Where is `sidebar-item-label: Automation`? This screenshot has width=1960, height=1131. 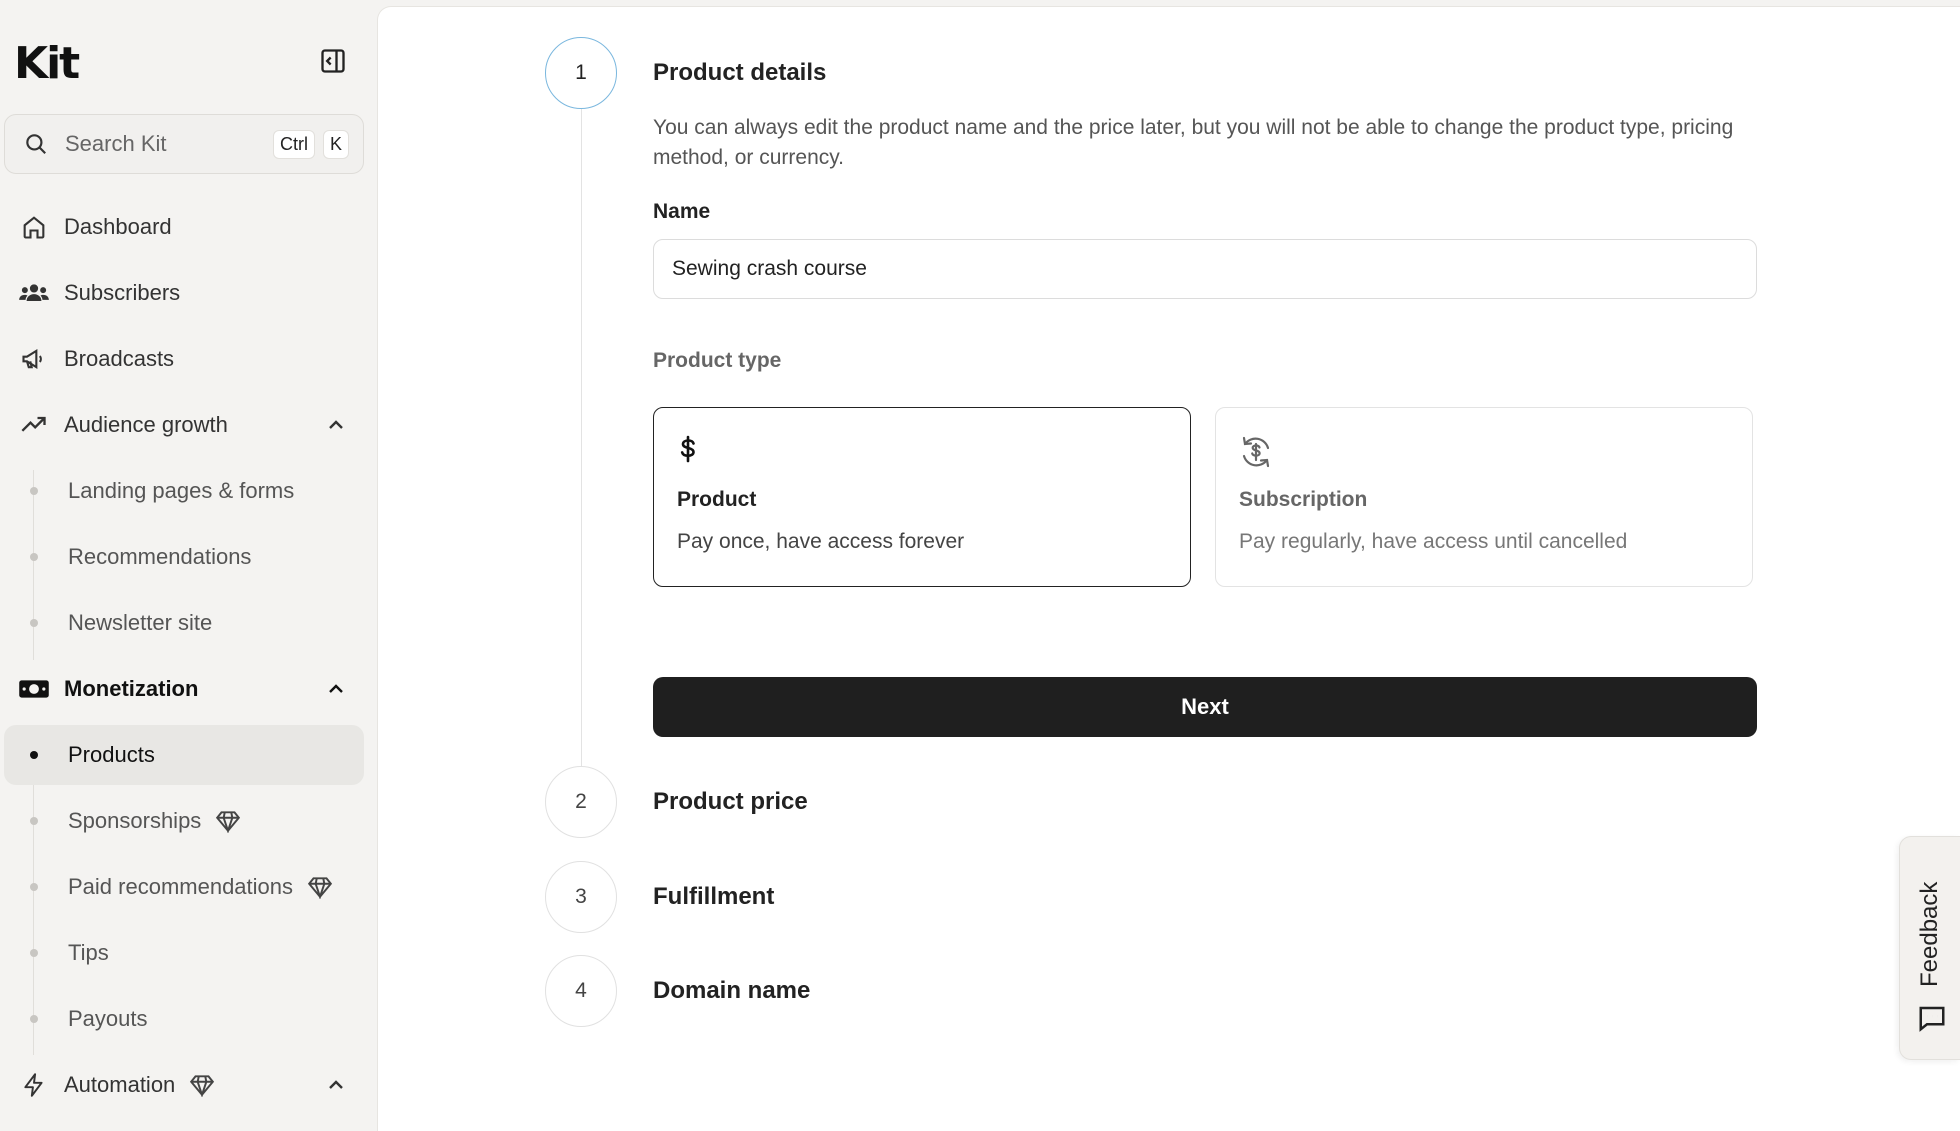 sidebar-item-label: Automation is located at coordinates (120, 1084).